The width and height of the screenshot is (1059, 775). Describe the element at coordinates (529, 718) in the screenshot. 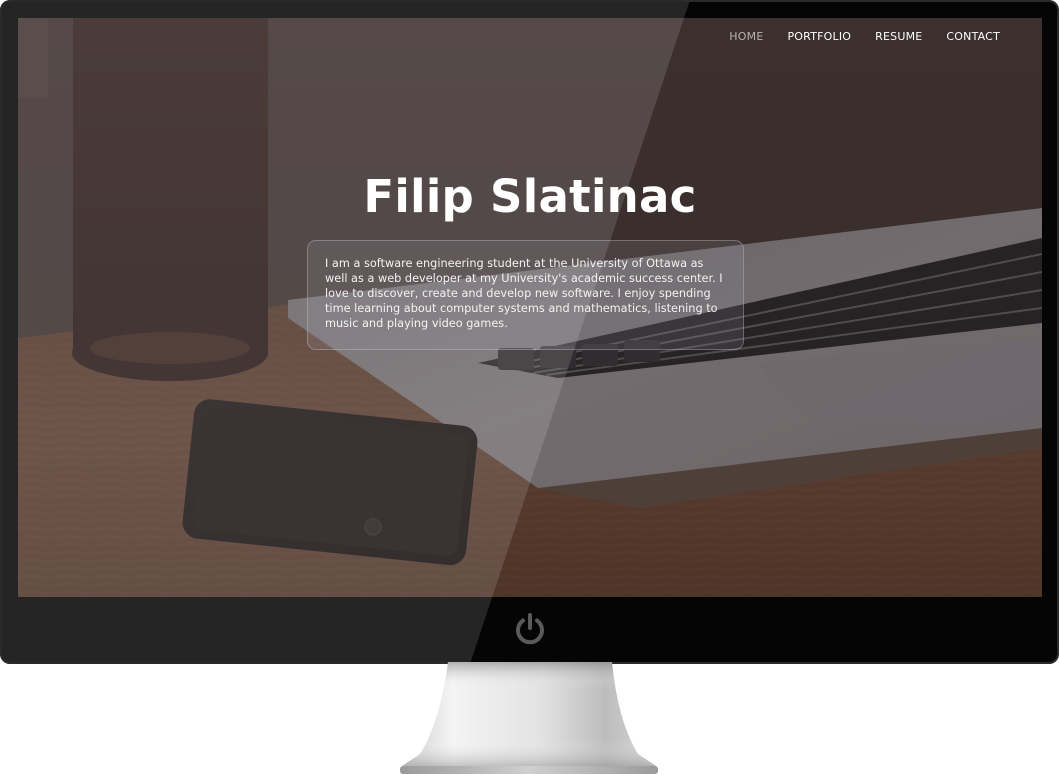

I see `monitor-stand` at that location.